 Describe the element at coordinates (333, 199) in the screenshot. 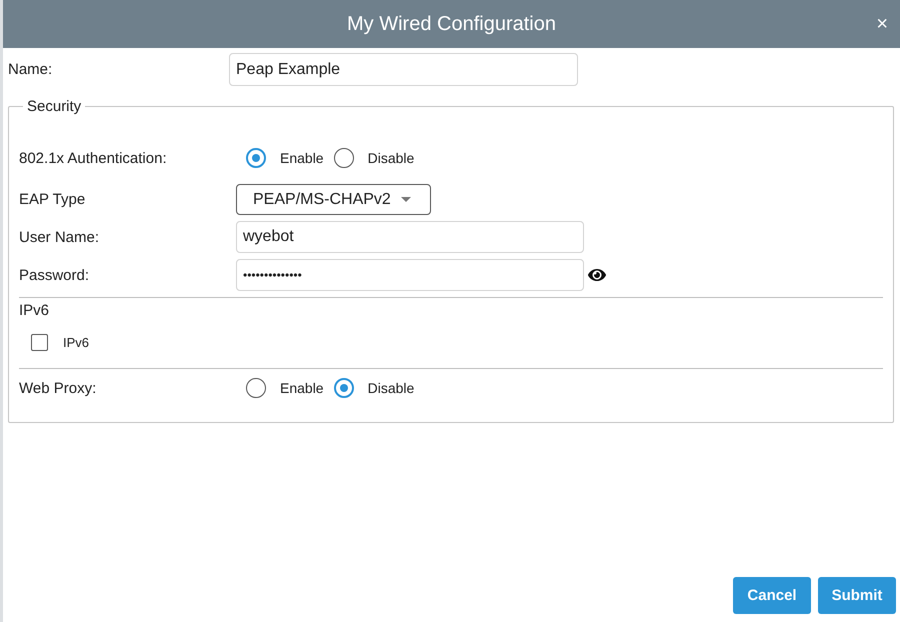

I see `eap-type-dropdown: PEAP/MS-CHAPv2` at that location.